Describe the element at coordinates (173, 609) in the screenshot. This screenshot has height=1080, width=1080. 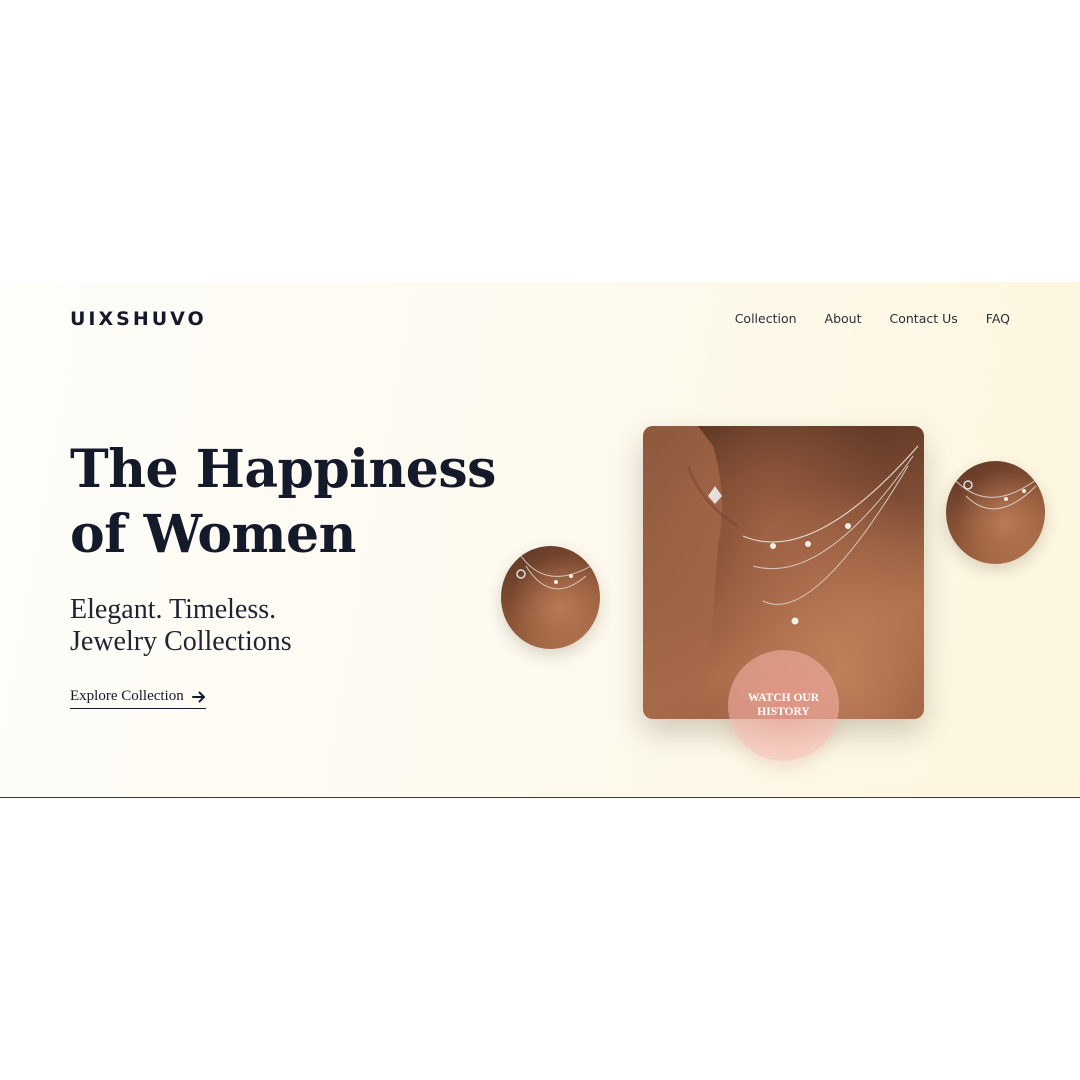
I see `hero-subline-line-1: Elegant. Timeless.` at that location.